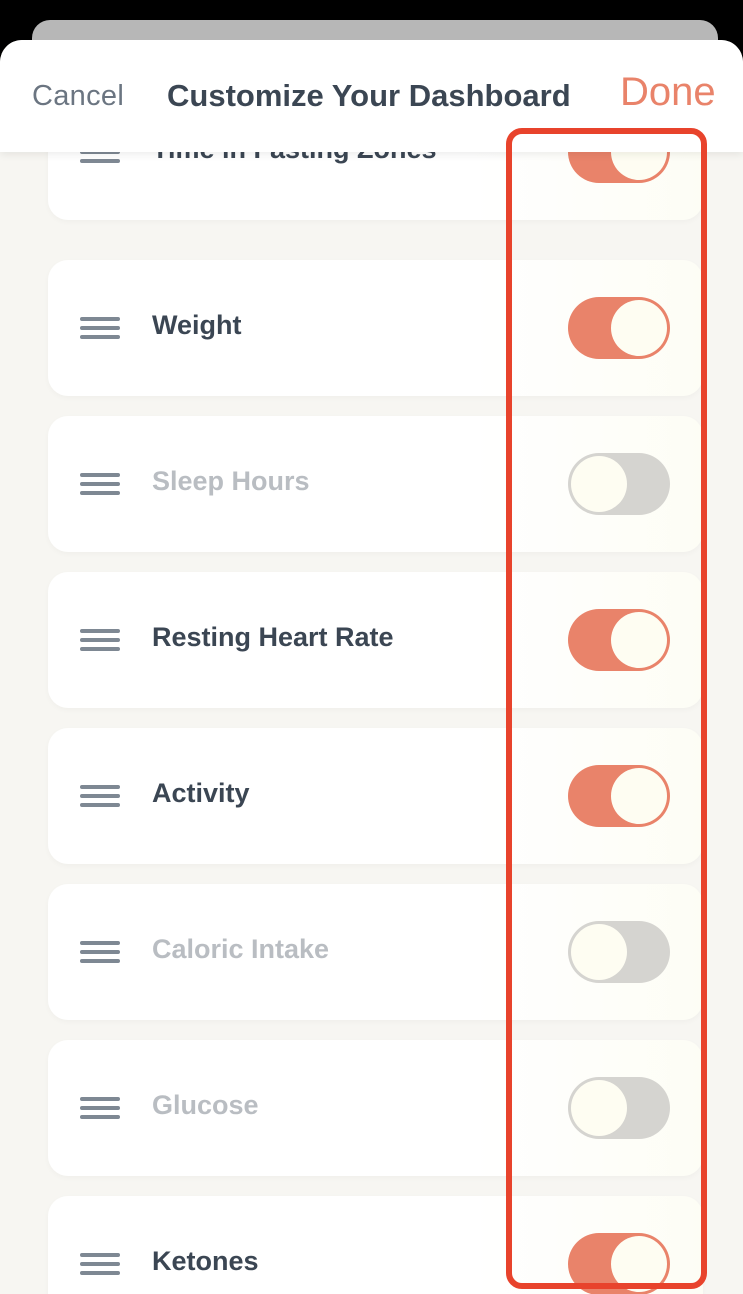  I want to click on list-item-weight: Weight, so click(375, 328).